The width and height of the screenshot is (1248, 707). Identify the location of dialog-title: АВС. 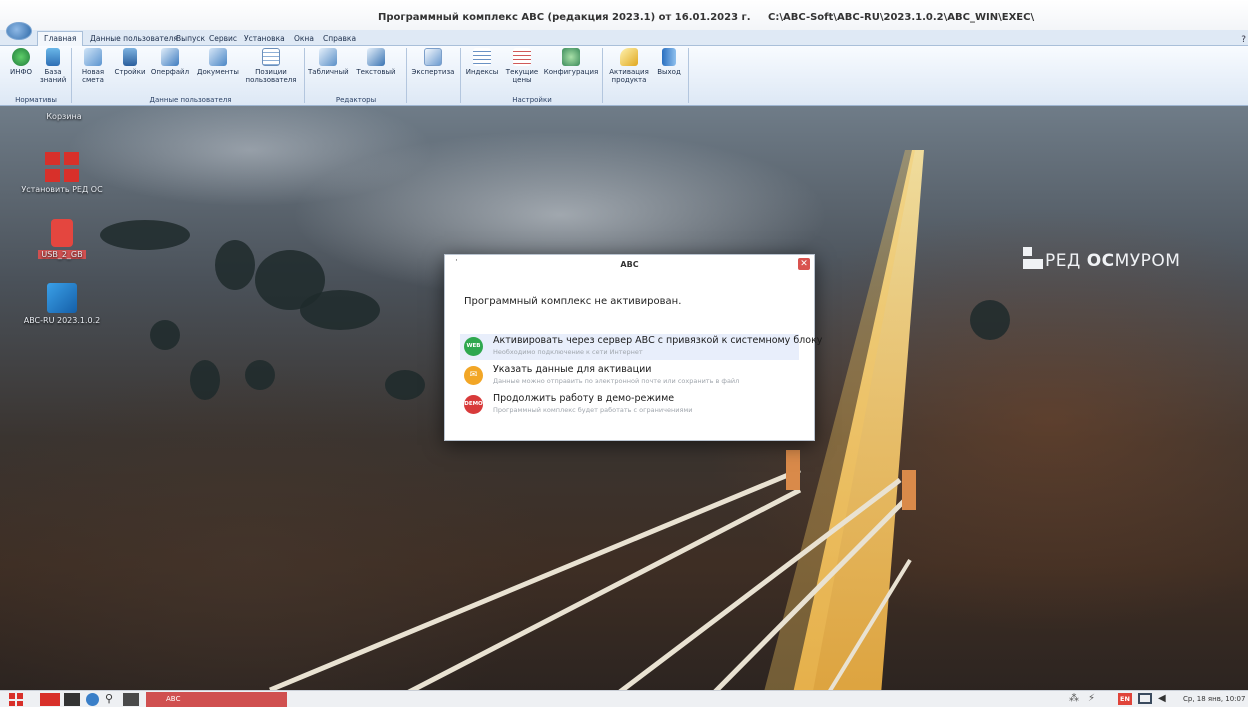
(629, 264).